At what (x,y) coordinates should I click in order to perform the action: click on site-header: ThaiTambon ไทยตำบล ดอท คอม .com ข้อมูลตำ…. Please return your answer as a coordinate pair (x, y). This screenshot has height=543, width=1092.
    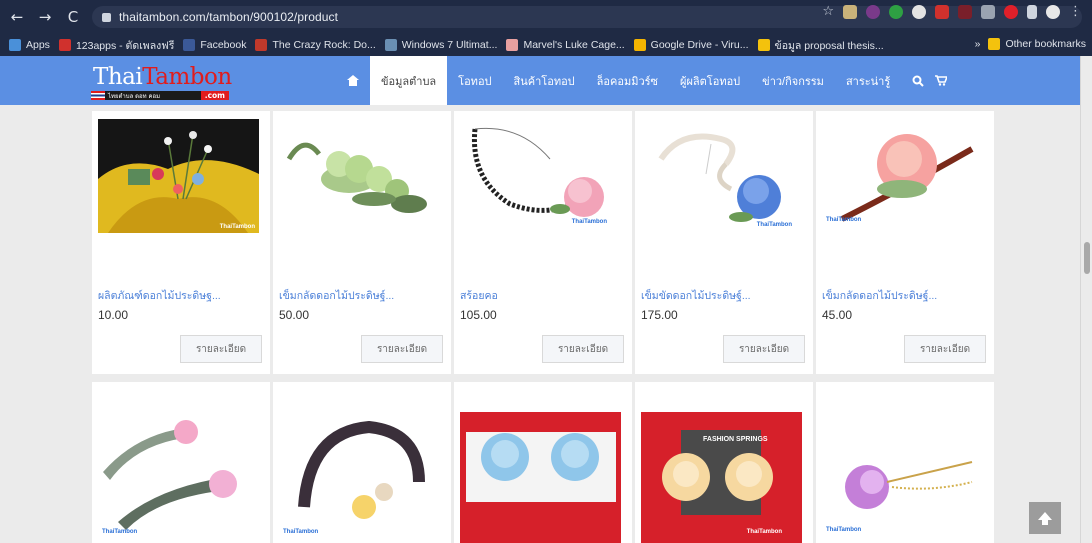
    Looking at the image, I should click on (546, 80).